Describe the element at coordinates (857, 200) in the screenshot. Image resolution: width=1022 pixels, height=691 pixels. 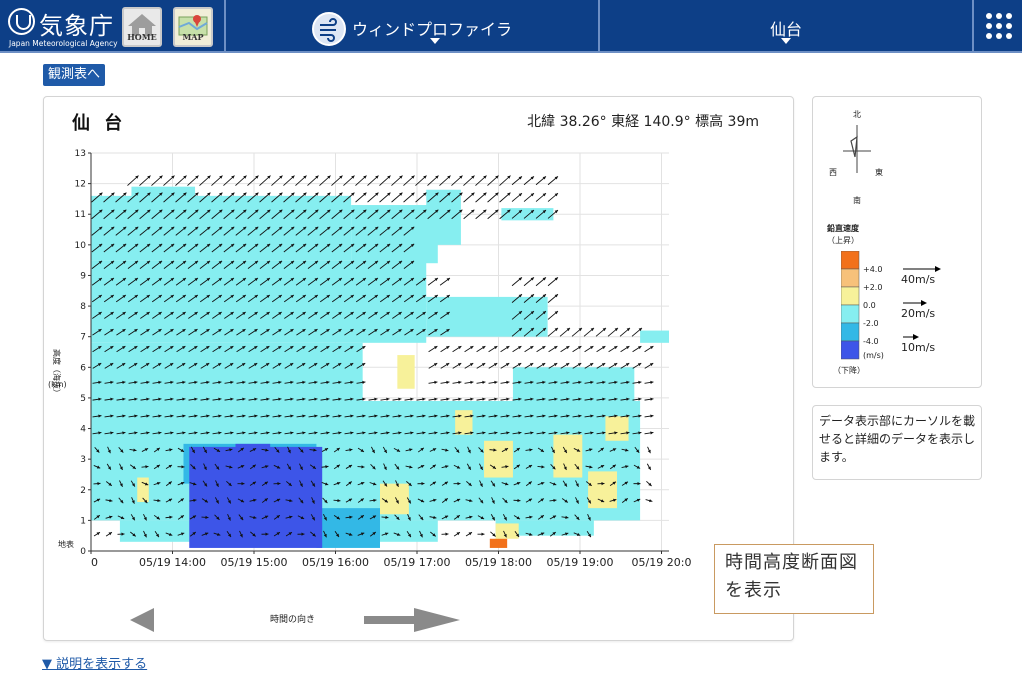
I see `compass-south: 南` at that location.